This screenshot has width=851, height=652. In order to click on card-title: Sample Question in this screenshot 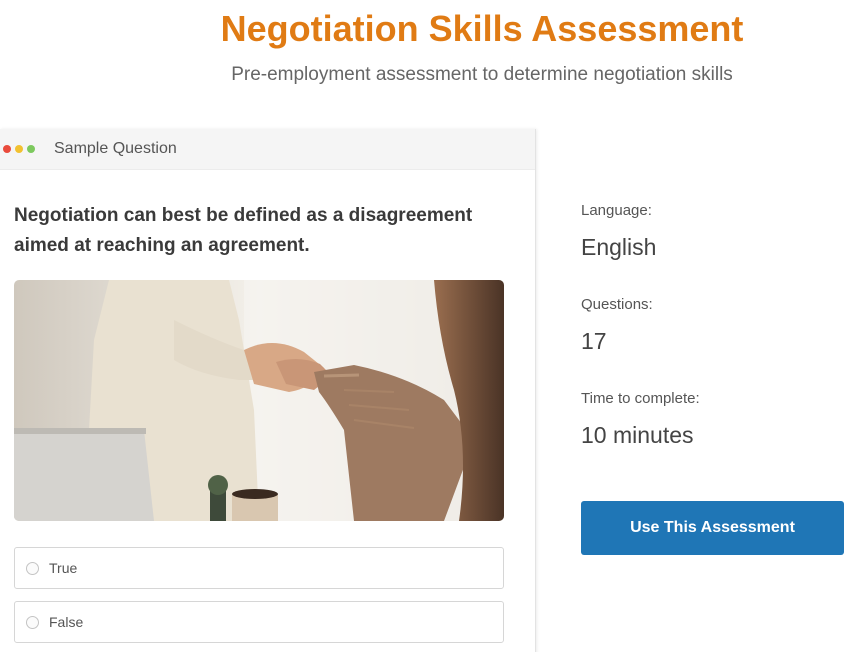, I will do `click(115, 148)`.